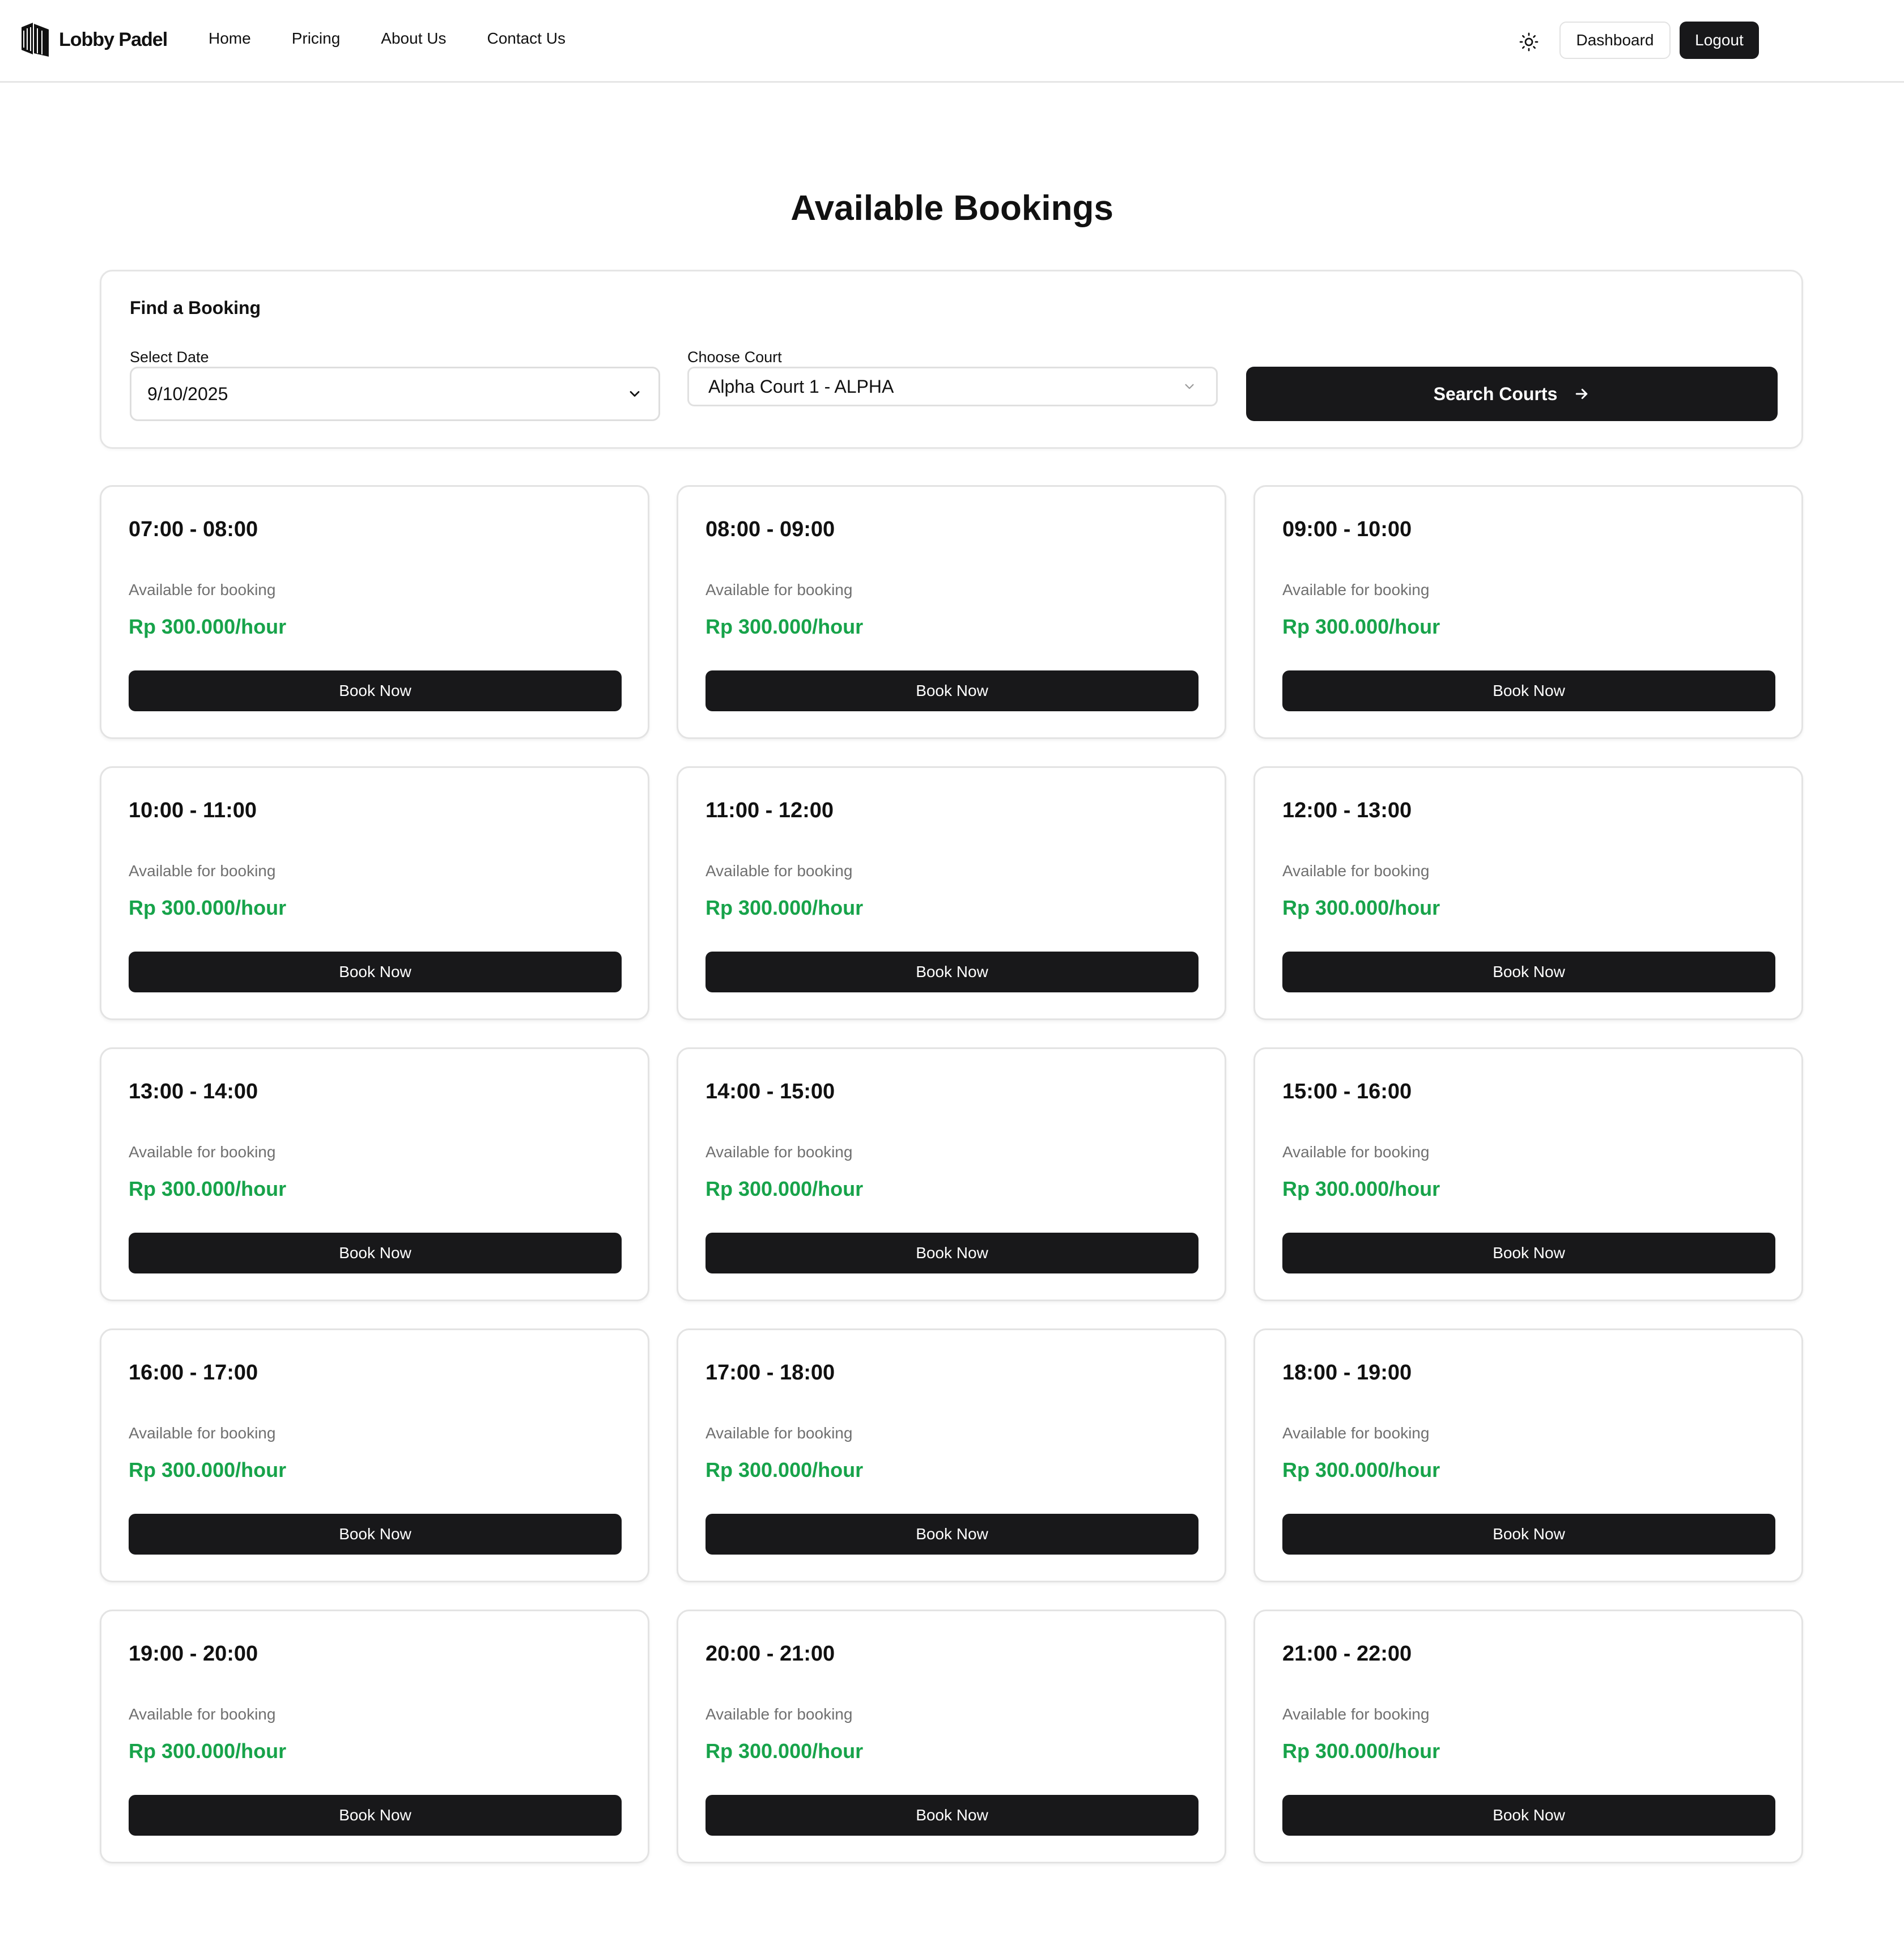  Describe the element at coordinates (1347, 1091) in the screenshot. I see `slot-time: 15:00 - 16:00` at that location.